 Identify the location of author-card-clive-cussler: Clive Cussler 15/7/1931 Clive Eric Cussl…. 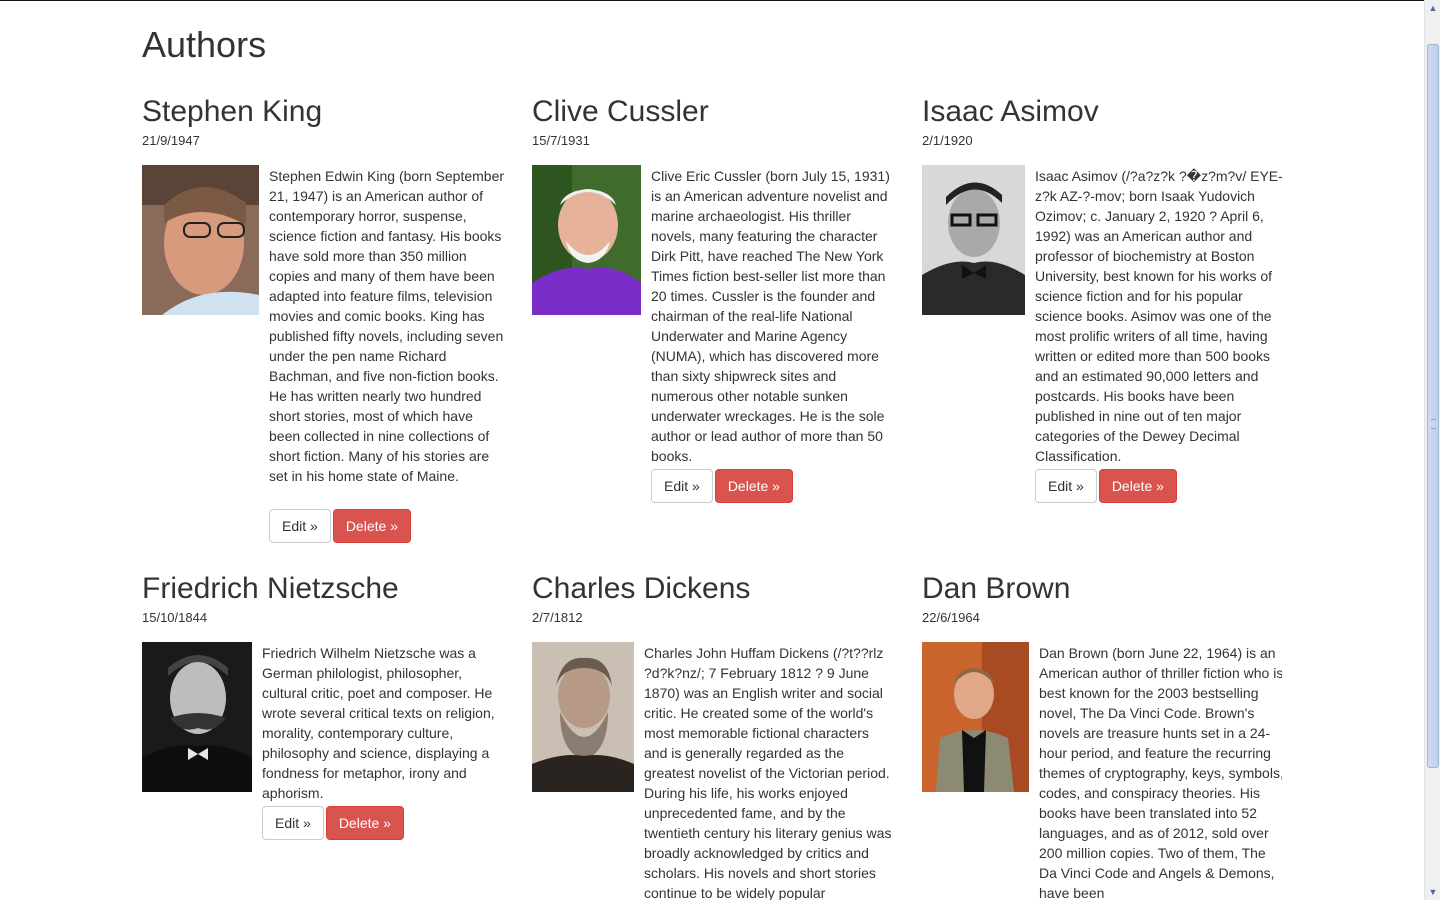
(712, 305).